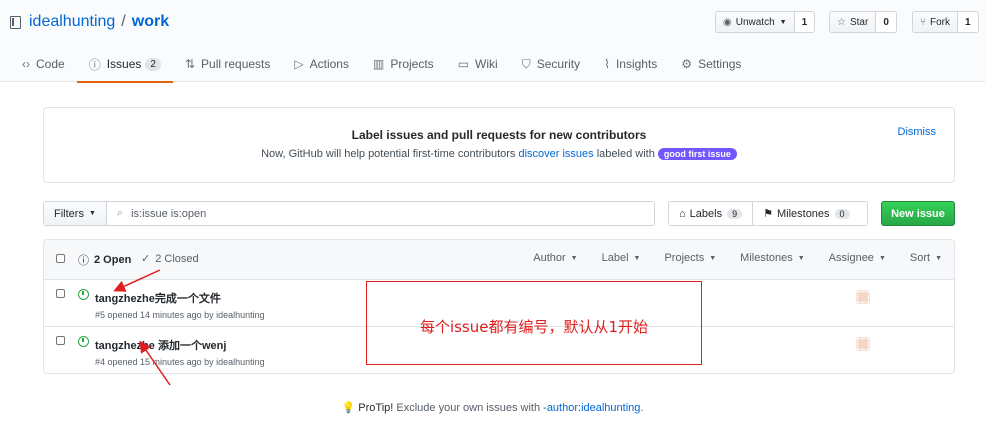 This screenshot has width=985, height=422. What do you see at coordinates (766, 258) in the screenshot?
I see `filter-label: Milestones` at bounding box center [766, 258].